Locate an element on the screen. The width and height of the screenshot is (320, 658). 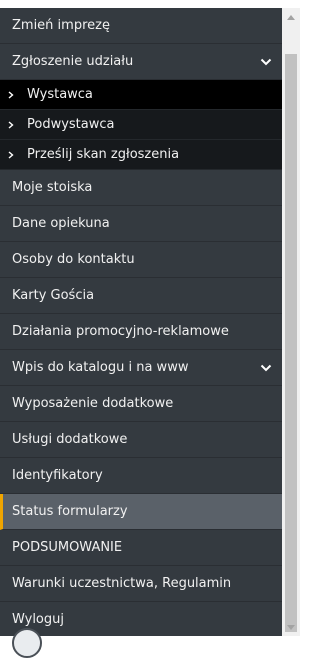
menu-item-my-stands: Moje stoiska is located at coordinates (141, 188).